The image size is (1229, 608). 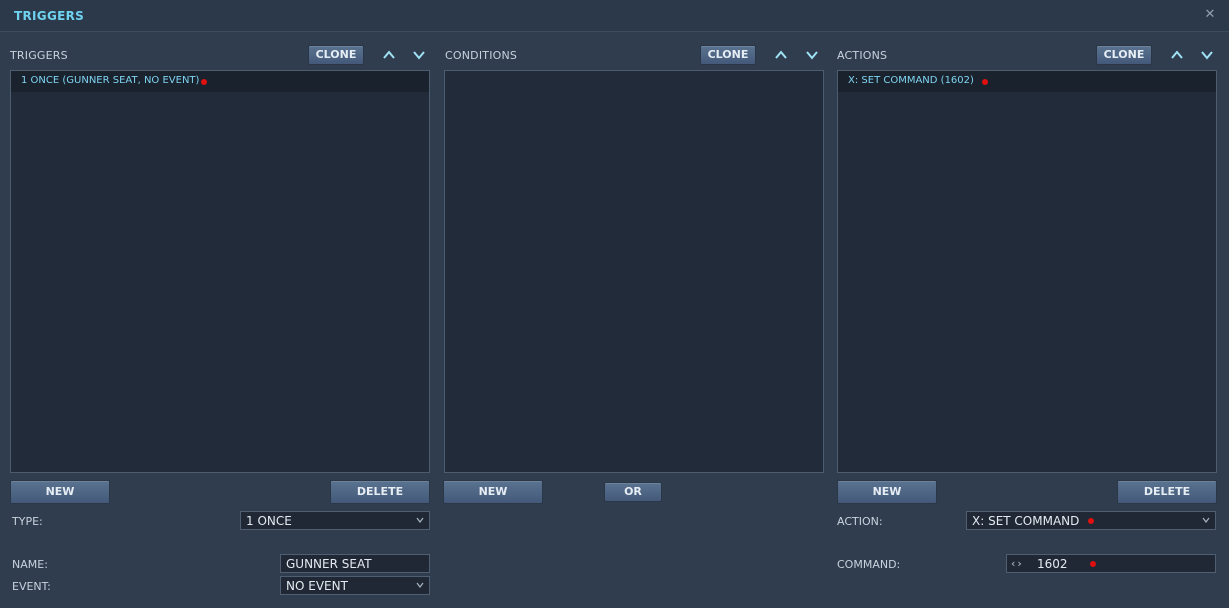 What do you see at coordinates (329, 564) in the screenshot?
I see `name-value: GUNNER SEAT` at bounding box center [329, 564].